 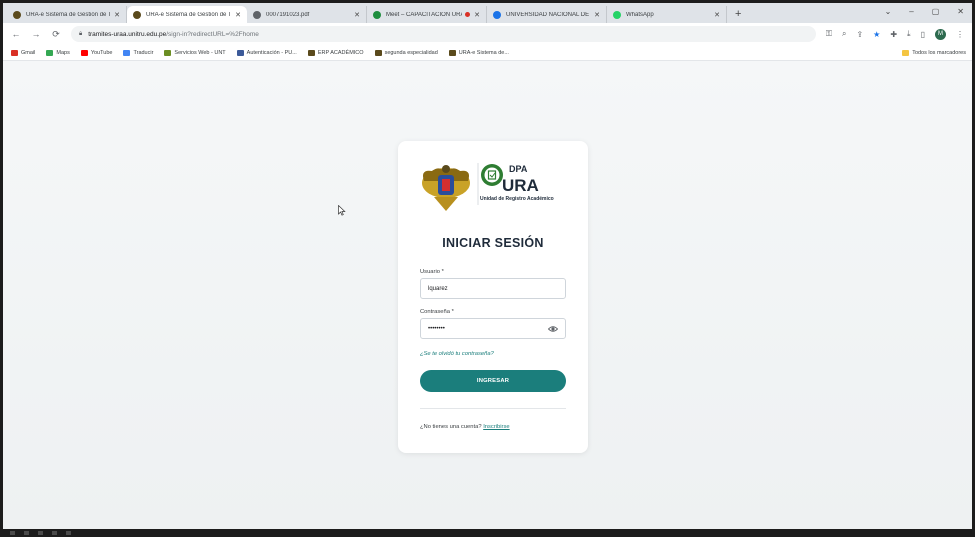 I want to click on browser-tab: Meet – CAPACITACIÓN URA ✕, so click(x=427, y=14).